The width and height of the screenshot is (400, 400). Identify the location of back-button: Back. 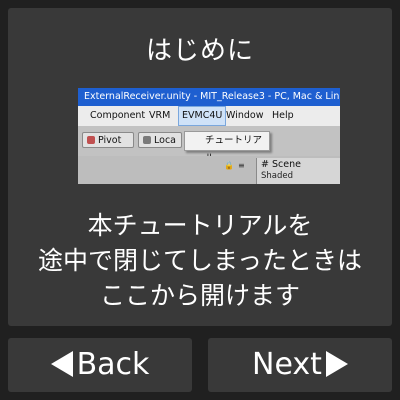
(100, 365).